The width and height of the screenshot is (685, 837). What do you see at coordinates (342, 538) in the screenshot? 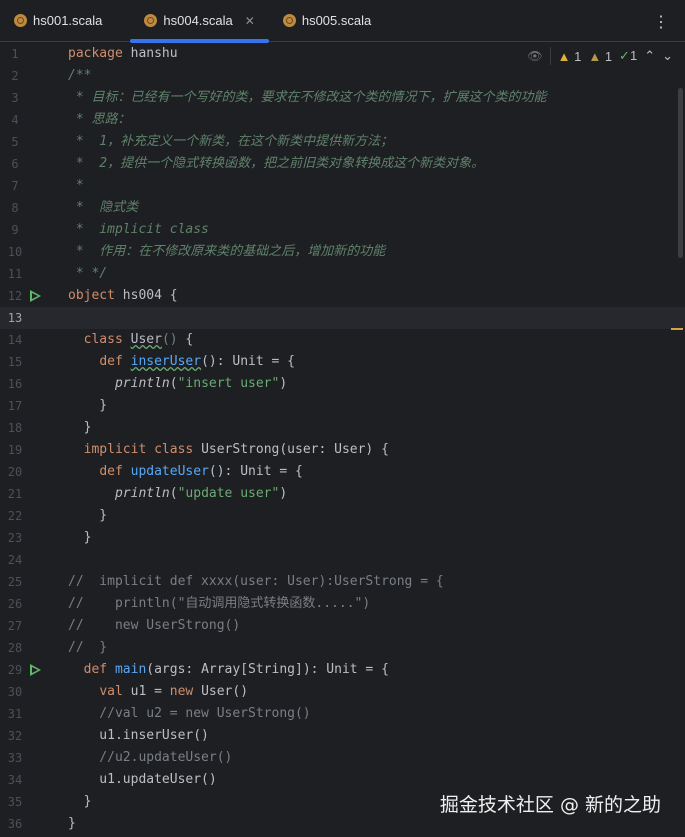
I see `code-line: 23 }` at bounding box center [342, 538].